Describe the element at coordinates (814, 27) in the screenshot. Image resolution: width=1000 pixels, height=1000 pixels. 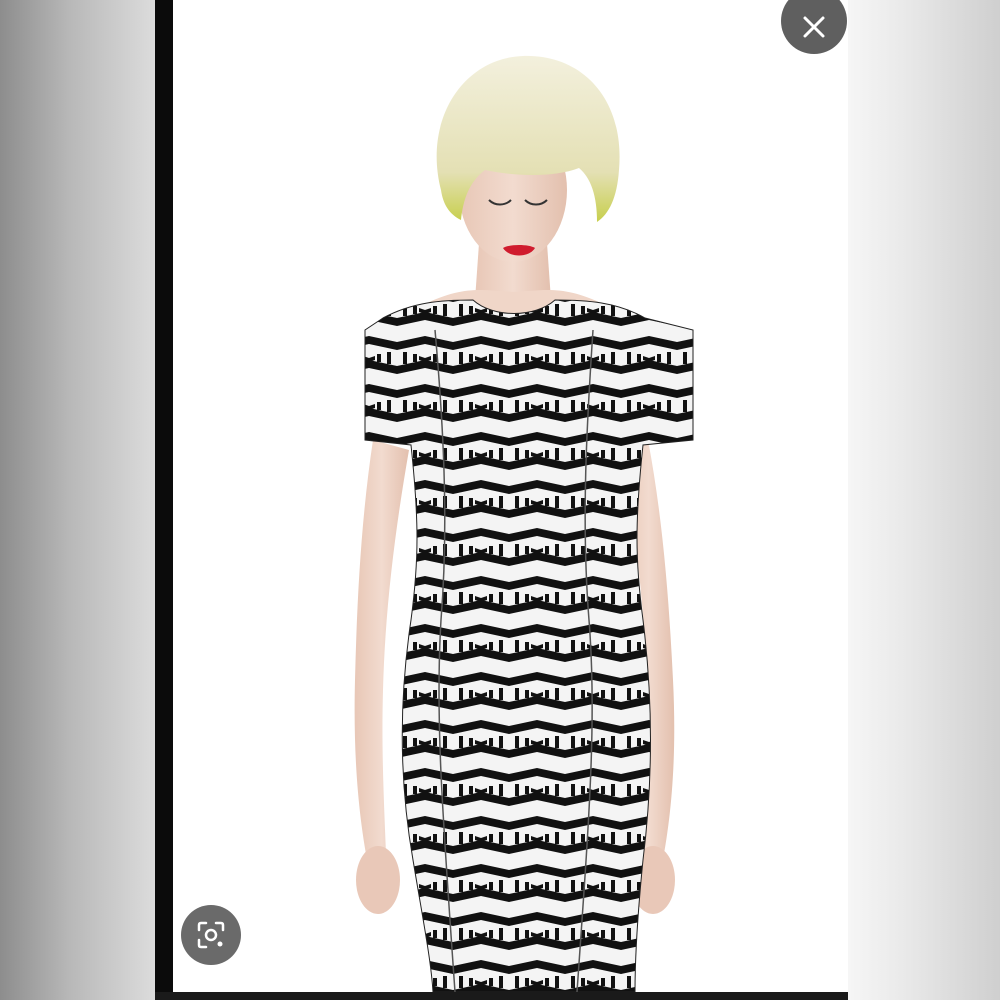
I see `close-icon` at that location.